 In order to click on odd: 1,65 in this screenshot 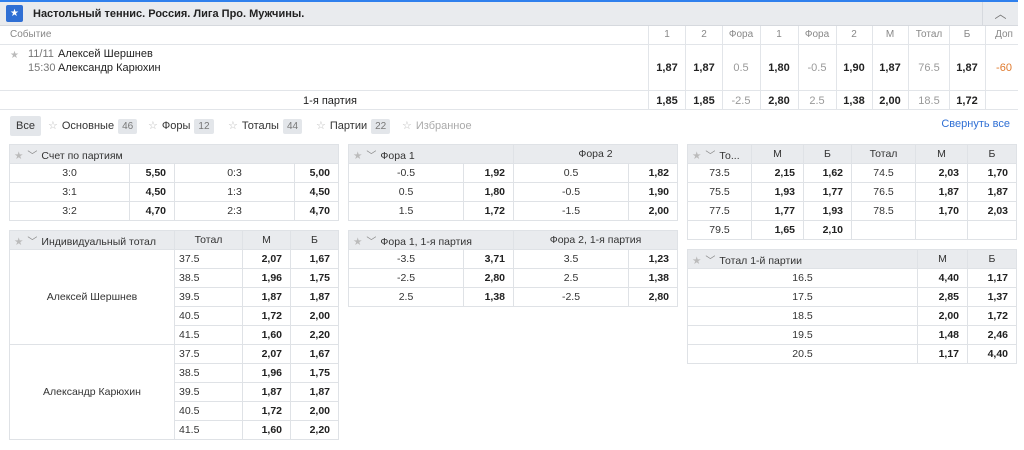, I will do `click(777, 230)`.